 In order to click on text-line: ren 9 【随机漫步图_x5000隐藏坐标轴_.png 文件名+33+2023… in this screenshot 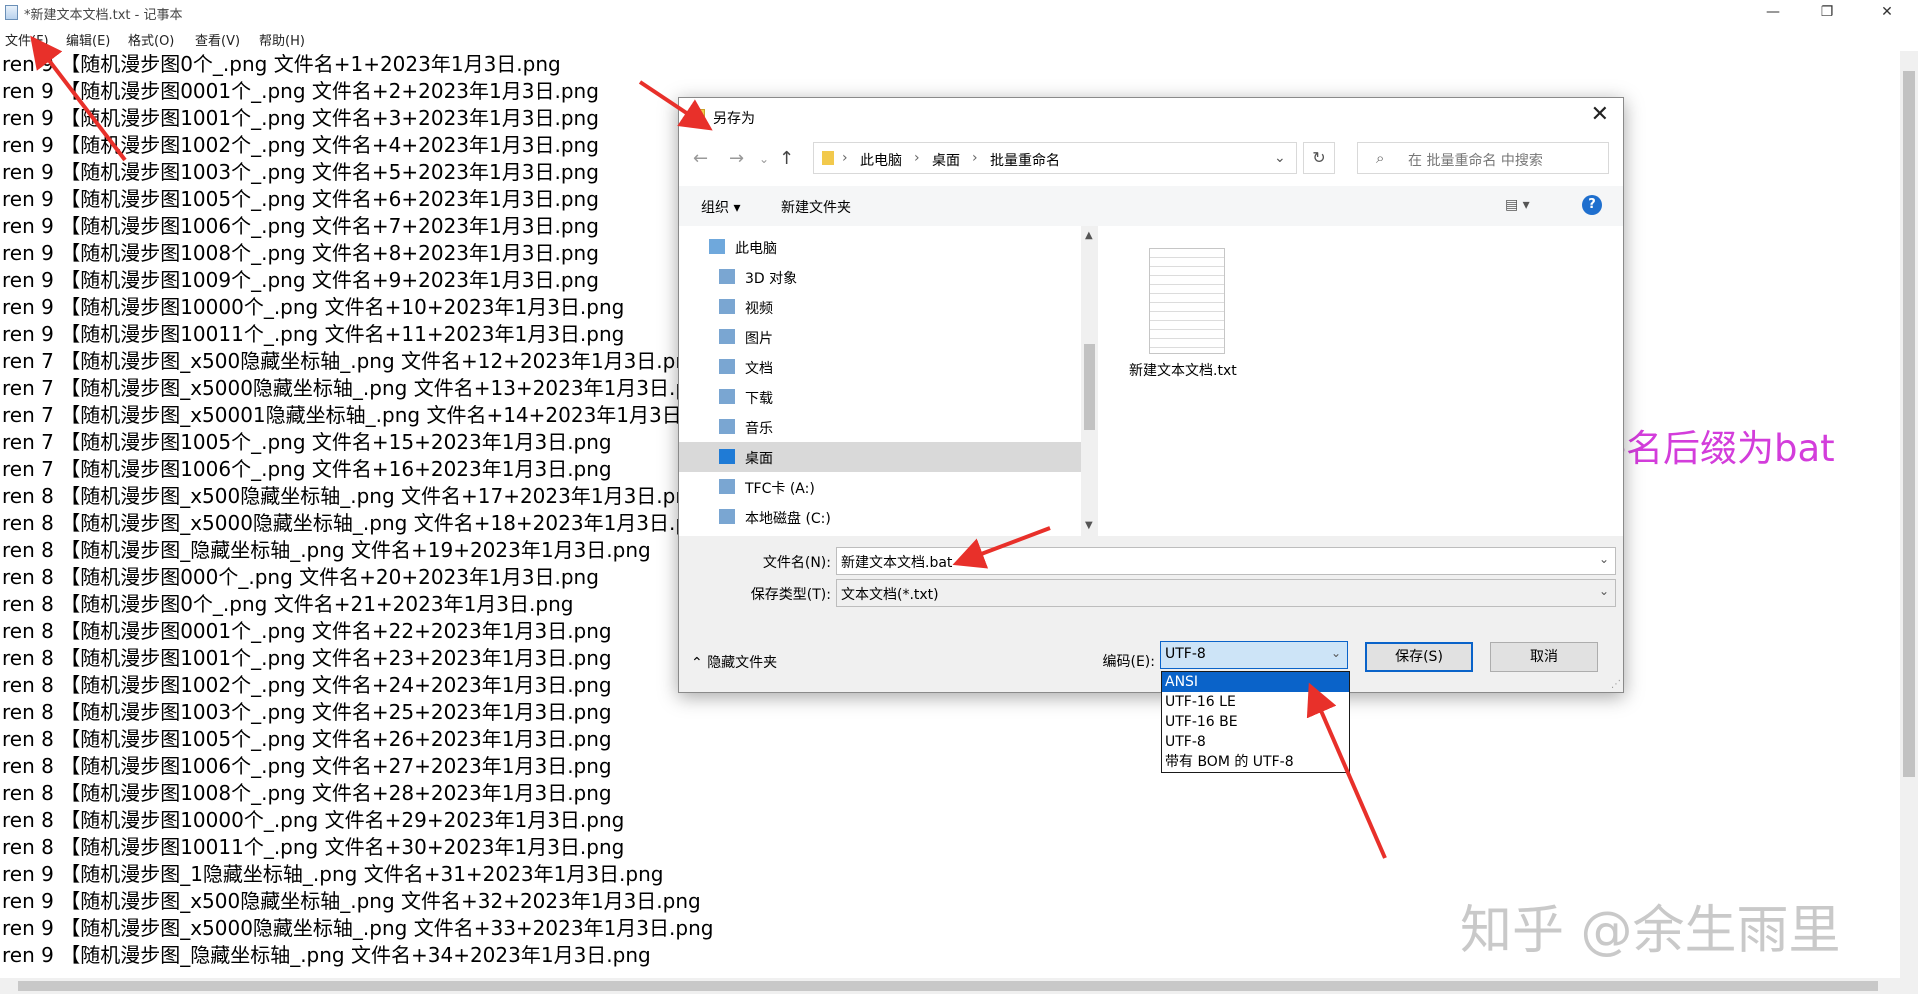, I will do `click(358, 928)`.